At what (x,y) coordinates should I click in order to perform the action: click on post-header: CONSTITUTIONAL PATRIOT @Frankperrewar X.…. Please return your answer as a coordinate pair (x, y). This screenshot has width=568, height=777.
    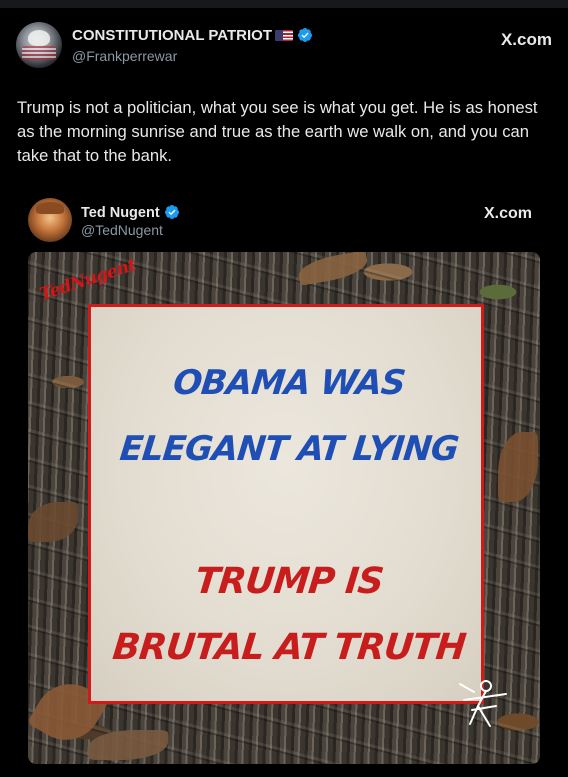
    Looking at the image, I should click on (284, 44).